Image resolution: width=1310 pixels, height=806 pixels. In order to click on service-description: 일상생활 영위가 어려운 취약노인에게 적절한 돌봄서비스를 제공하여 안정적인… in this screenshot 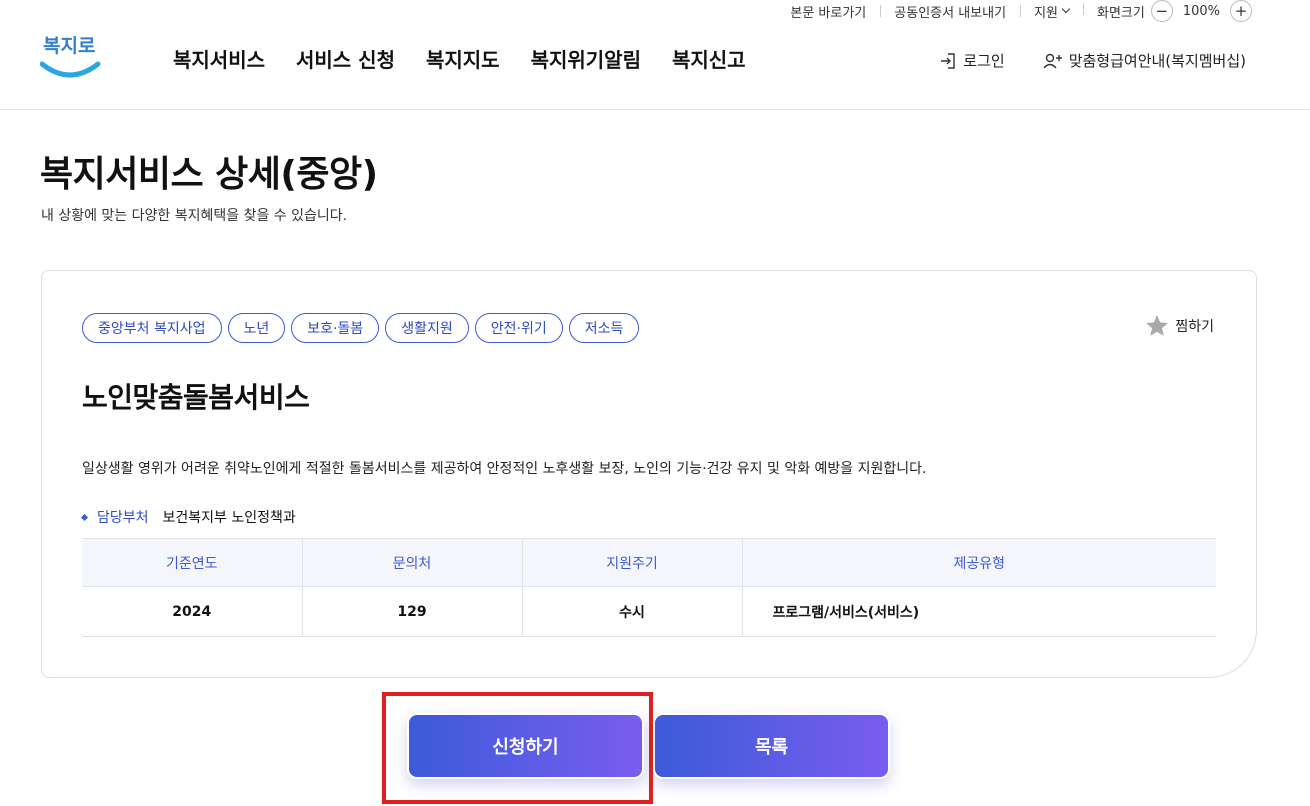, I will do `click(504, 469)`.